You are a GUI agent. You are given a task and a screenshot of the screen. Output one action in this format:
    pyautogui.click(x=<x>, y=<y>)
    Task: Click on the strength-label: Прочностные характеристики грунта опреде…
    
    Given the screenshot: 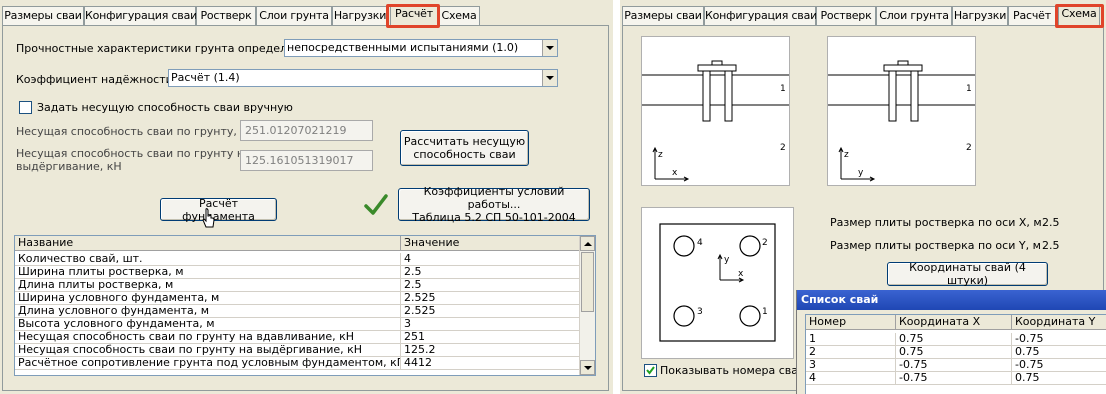 What is the action you would take?
    pyautogui.click(x=163, y=48)
    